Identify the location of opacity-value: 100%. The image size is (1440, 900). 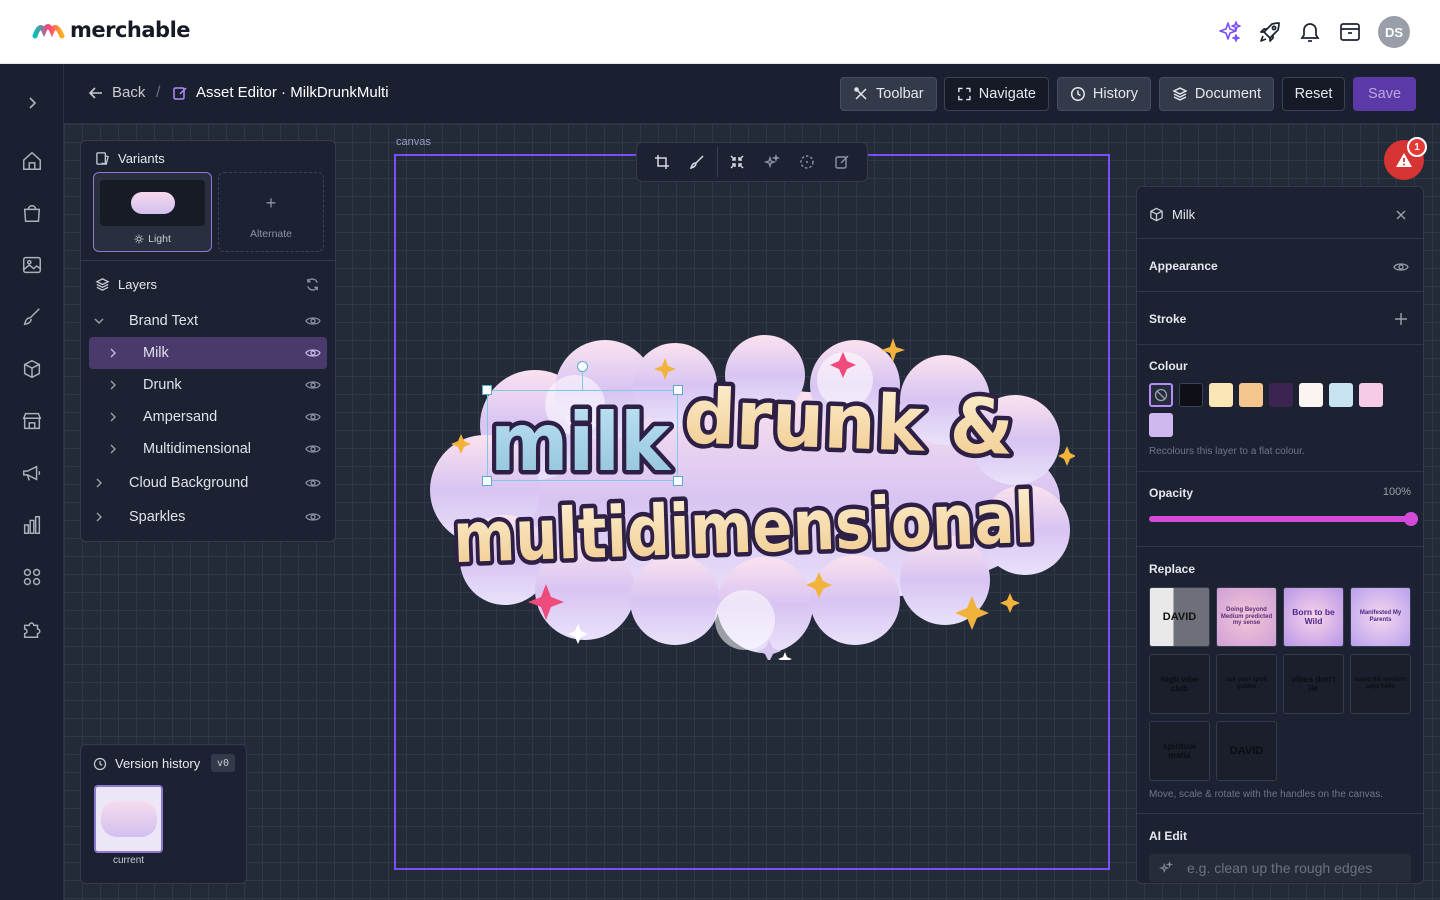
(1396, 492).